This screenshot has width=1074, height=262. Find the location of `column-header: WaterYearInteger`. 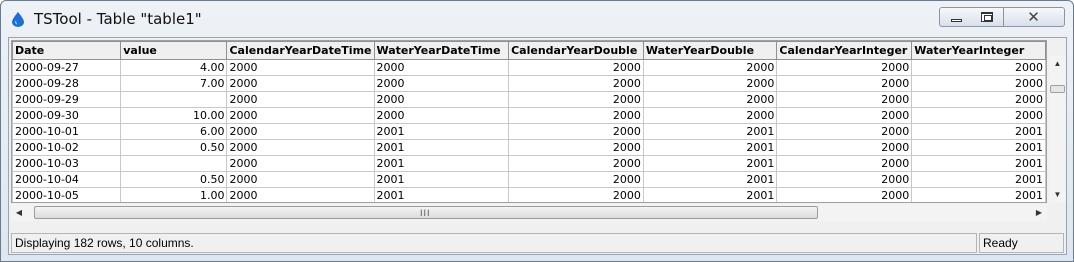

column-header: WaterYearInteger is located at coordinates (978, 50).